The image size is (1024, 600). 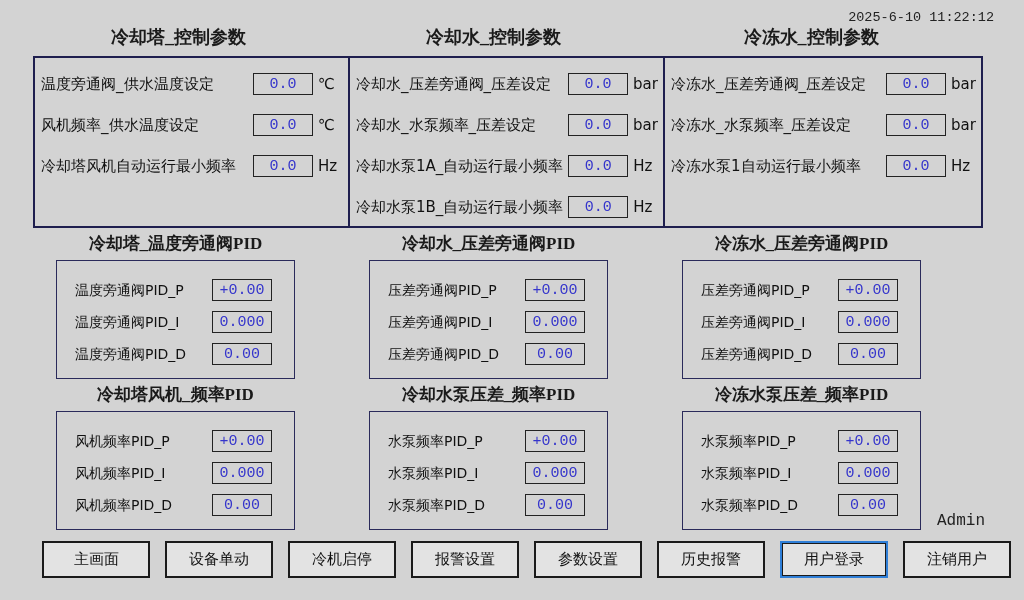 I want to click on param-label: 温度旁通阀PID_I, so click(x=127, y=322).